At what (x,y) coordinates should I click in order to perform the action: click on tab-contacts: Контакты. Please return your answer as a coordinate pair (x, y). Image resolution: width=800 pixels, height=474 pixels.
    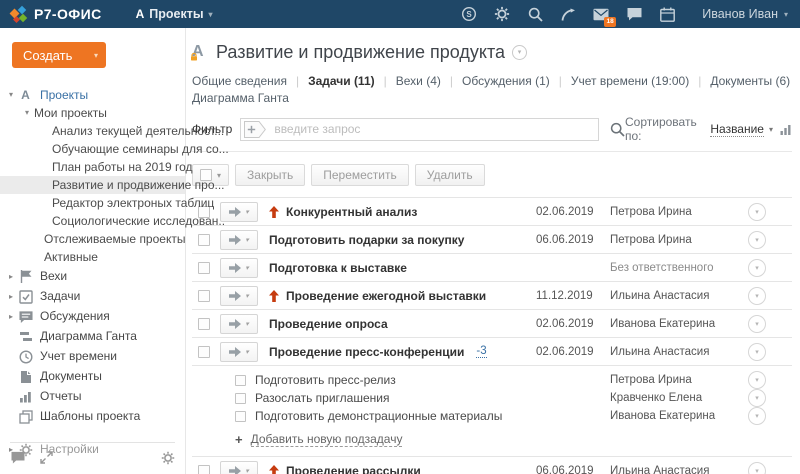
    Looking at the image, I should click on (795, 81).